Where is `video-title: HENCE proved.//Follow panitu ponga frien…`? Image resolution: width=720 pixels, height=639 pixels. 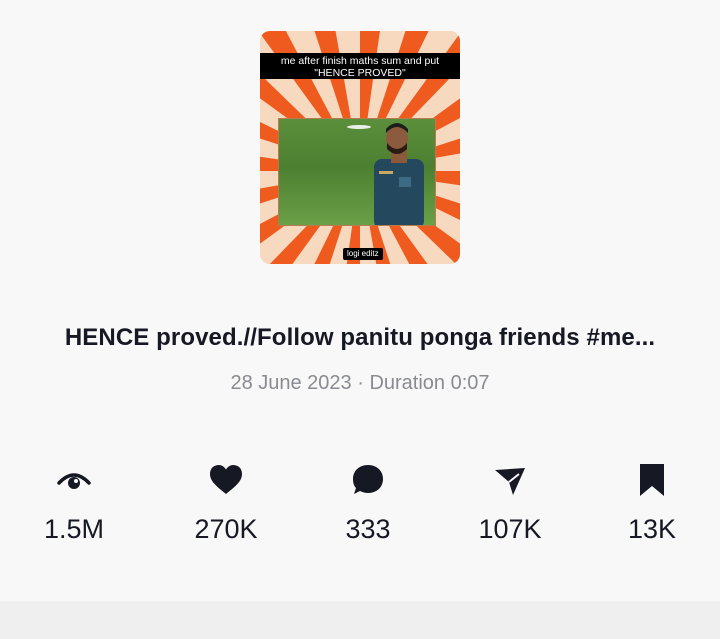
video-title: HENCE proved.//Follow panitu ponga frien… is located at coordinates (360, 337).